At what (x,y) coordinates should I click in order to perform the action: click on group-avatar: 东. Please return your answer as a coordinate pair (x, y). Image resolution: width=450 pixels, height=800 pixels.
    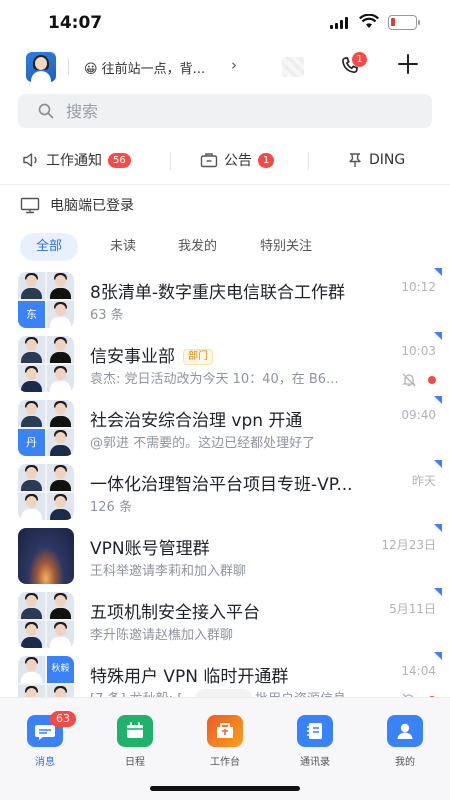
    Looking at the image, I should click on (46, 300).